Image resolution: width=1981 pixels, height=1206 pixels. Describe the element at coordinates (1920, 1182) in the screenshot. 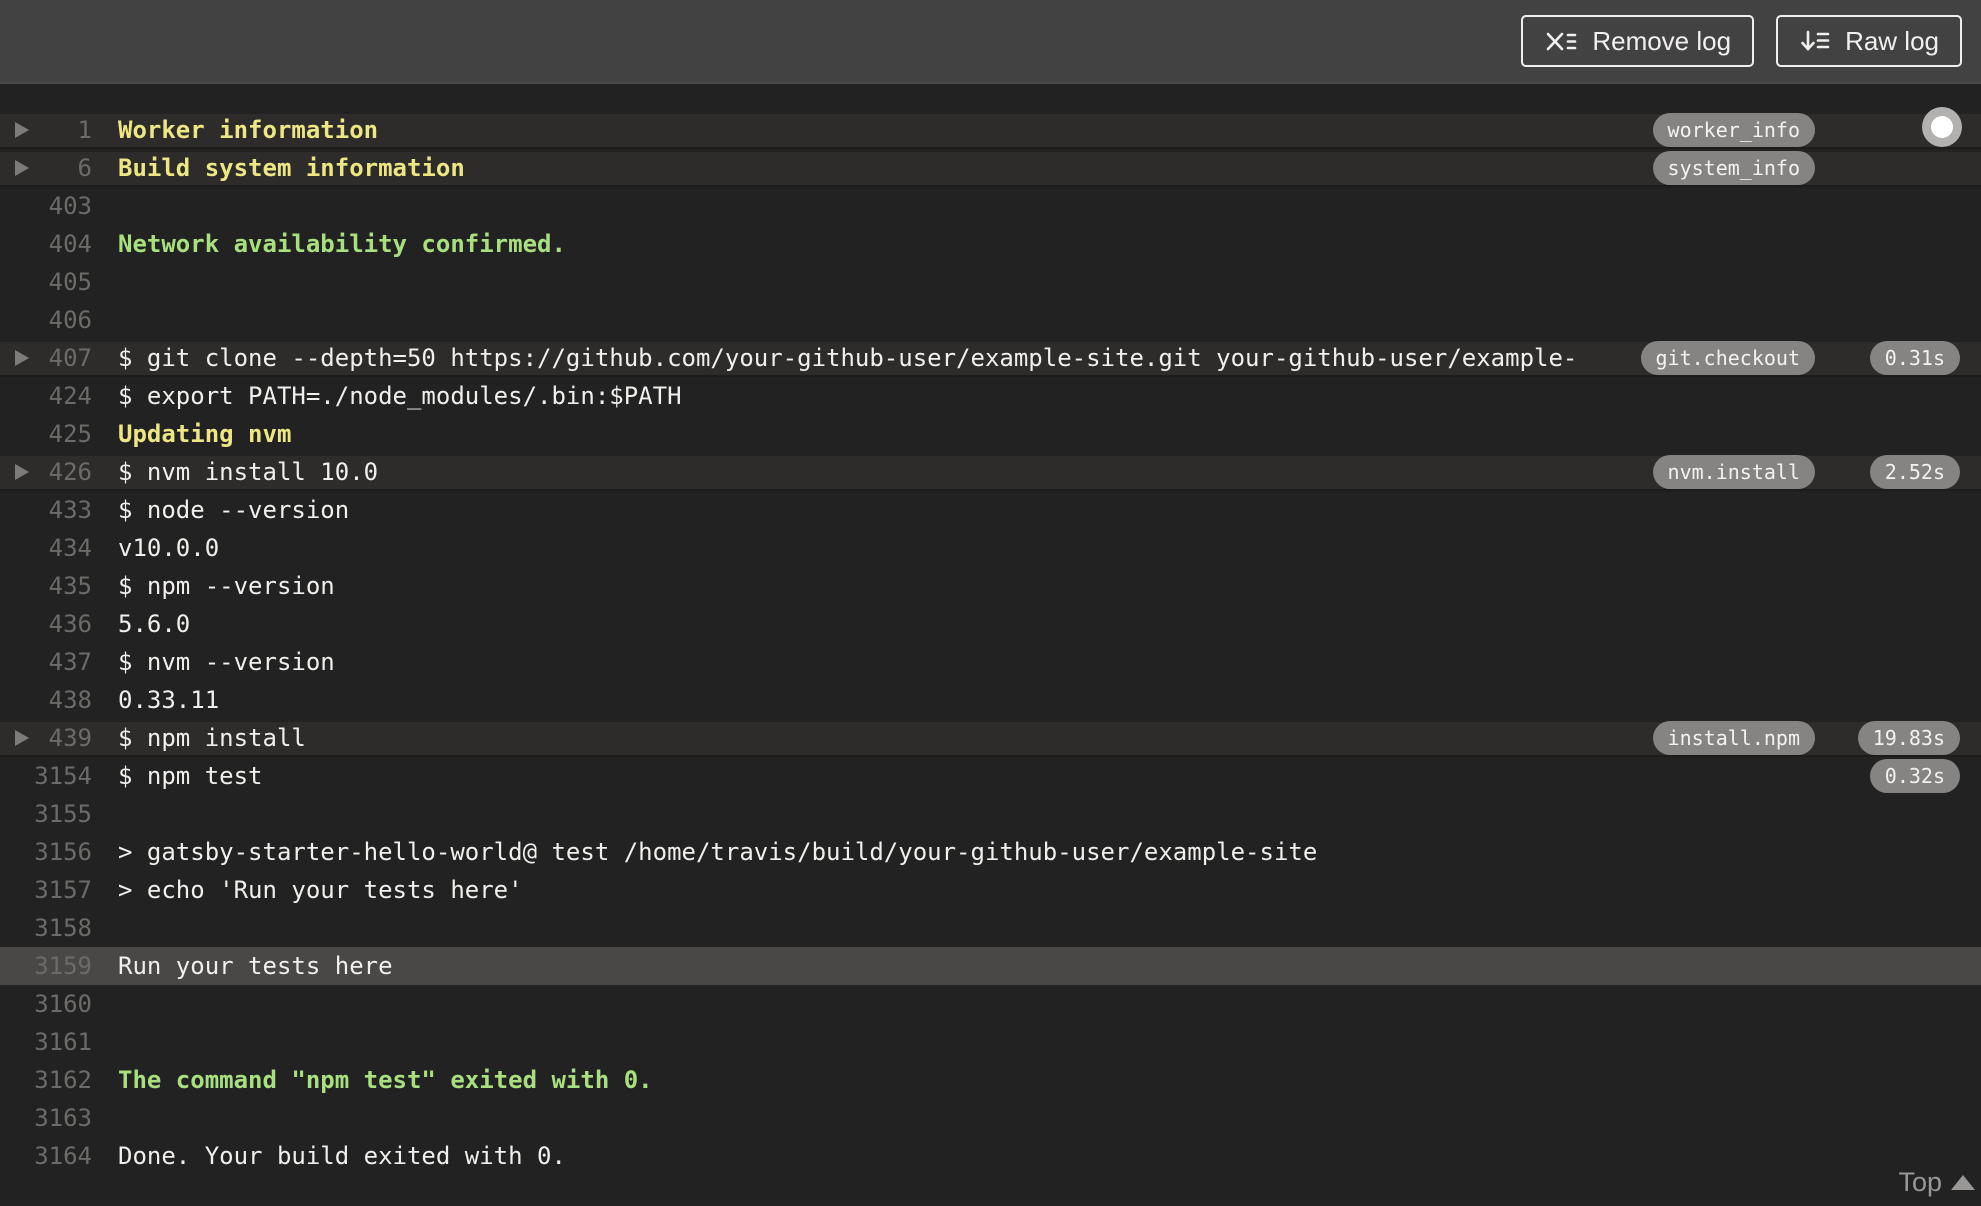

I see `scroll-to-top-label: Top` at that location.